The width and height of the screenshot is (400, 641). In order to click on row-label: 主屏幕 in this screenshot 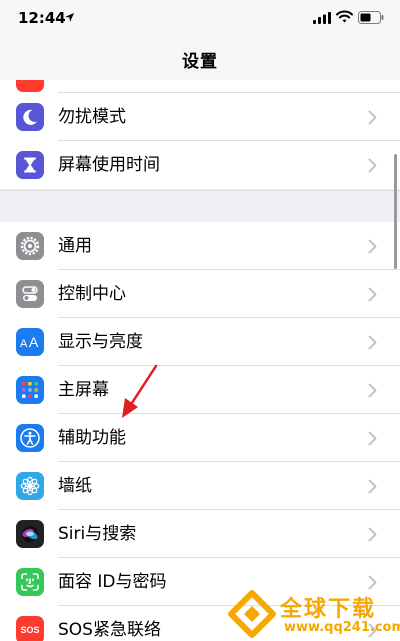, I will do `click(83, 390)`.